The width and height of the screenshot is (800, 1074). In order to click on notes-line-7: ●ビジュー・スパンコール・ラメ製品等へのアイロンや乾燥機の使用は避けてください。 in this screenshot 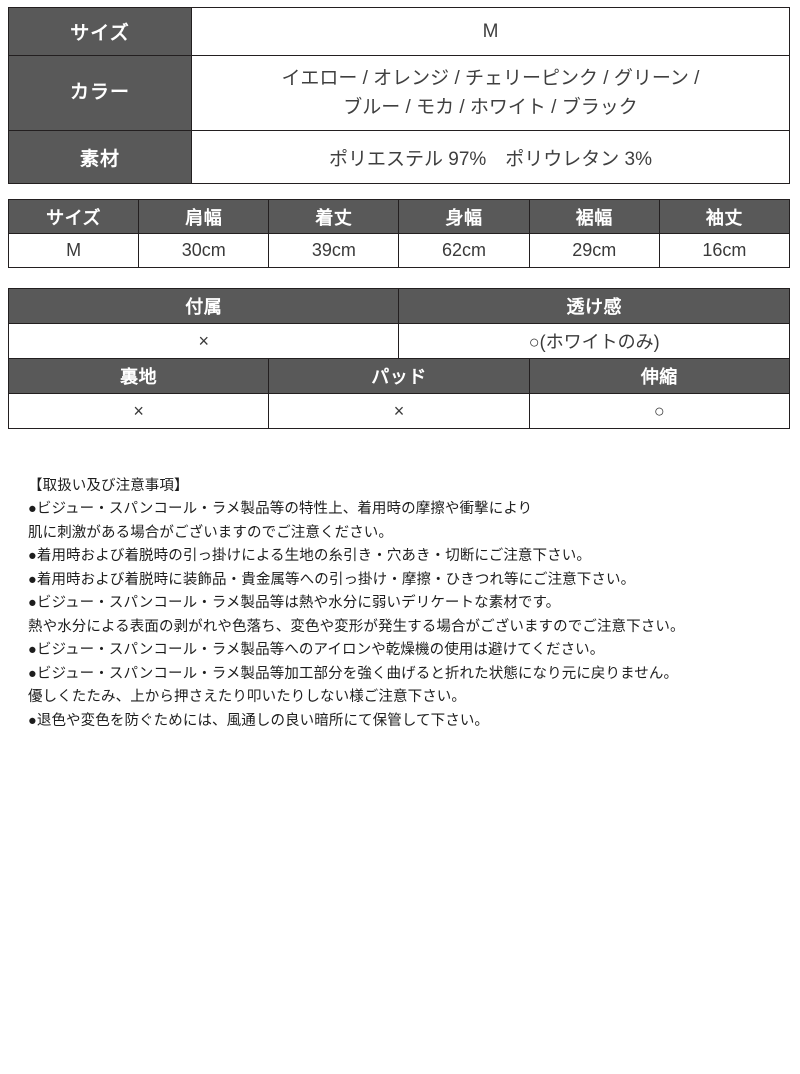, I will do `click(316, 650)`.